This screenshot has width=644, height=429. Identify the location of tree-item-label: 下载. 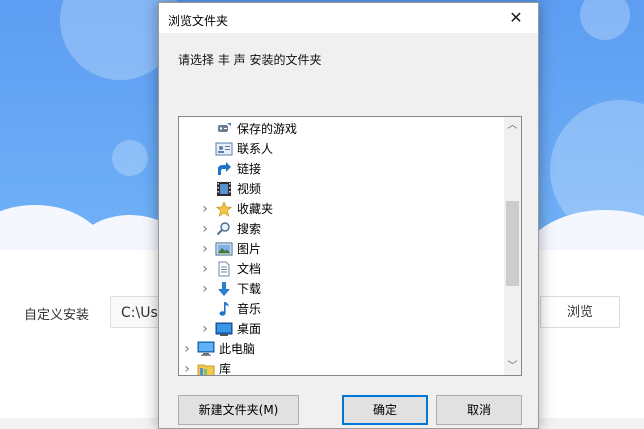
(249, 289).